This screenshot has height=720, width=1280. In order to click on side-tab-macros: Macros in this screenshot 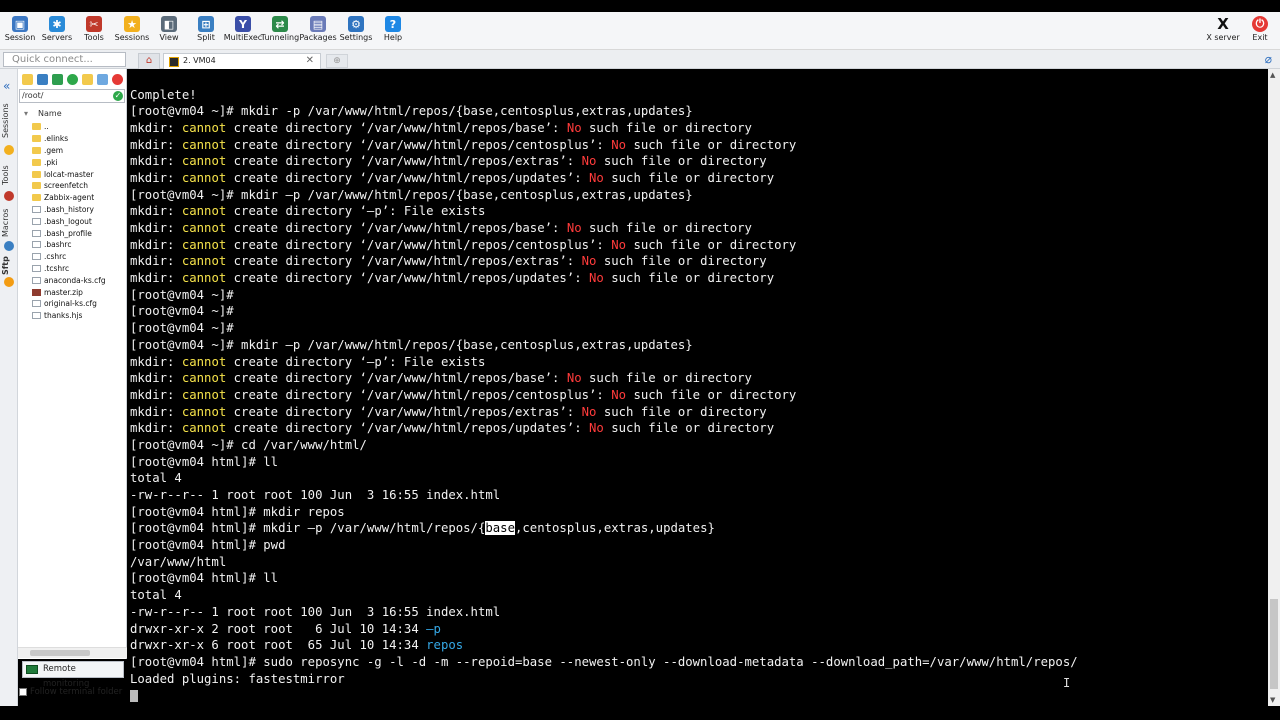, I will do `click(9, 223)`.